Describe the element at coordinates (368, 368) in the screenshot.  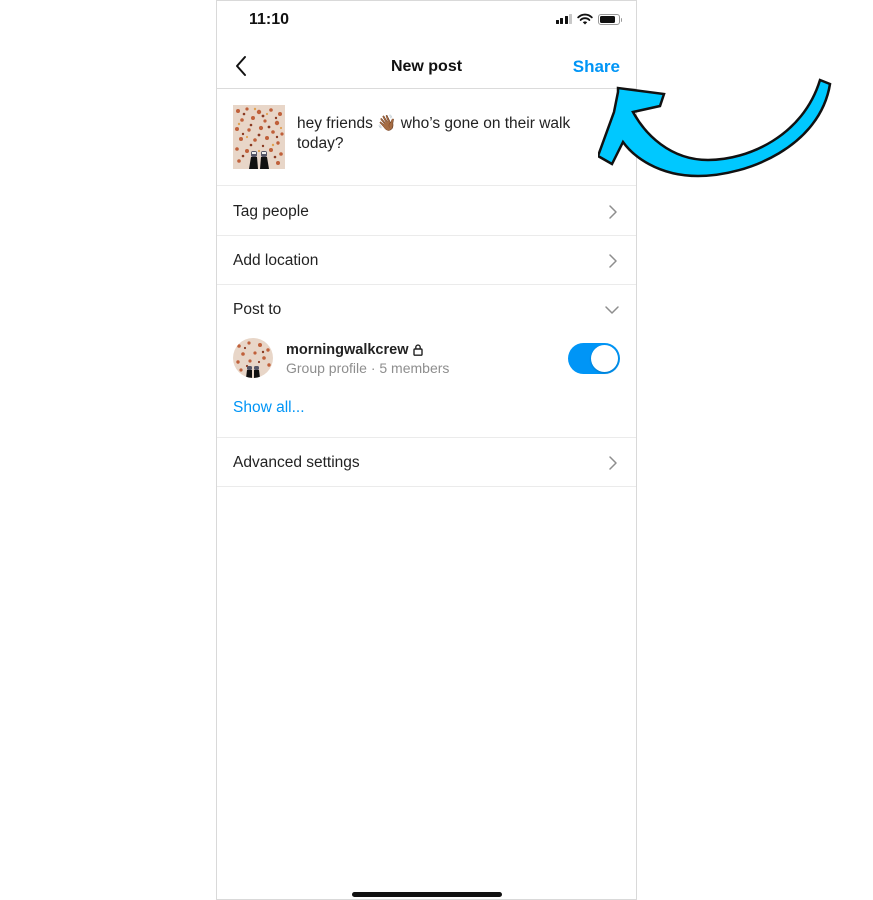
I see `group-subtitle: Group profile · 5 members` at that location.